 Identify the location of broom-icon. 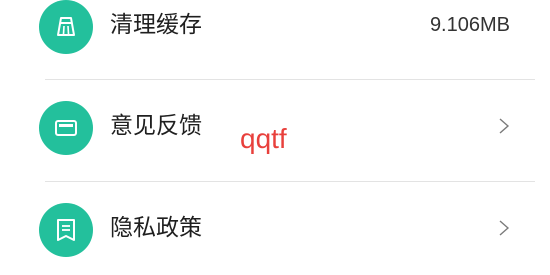
(66, 27).